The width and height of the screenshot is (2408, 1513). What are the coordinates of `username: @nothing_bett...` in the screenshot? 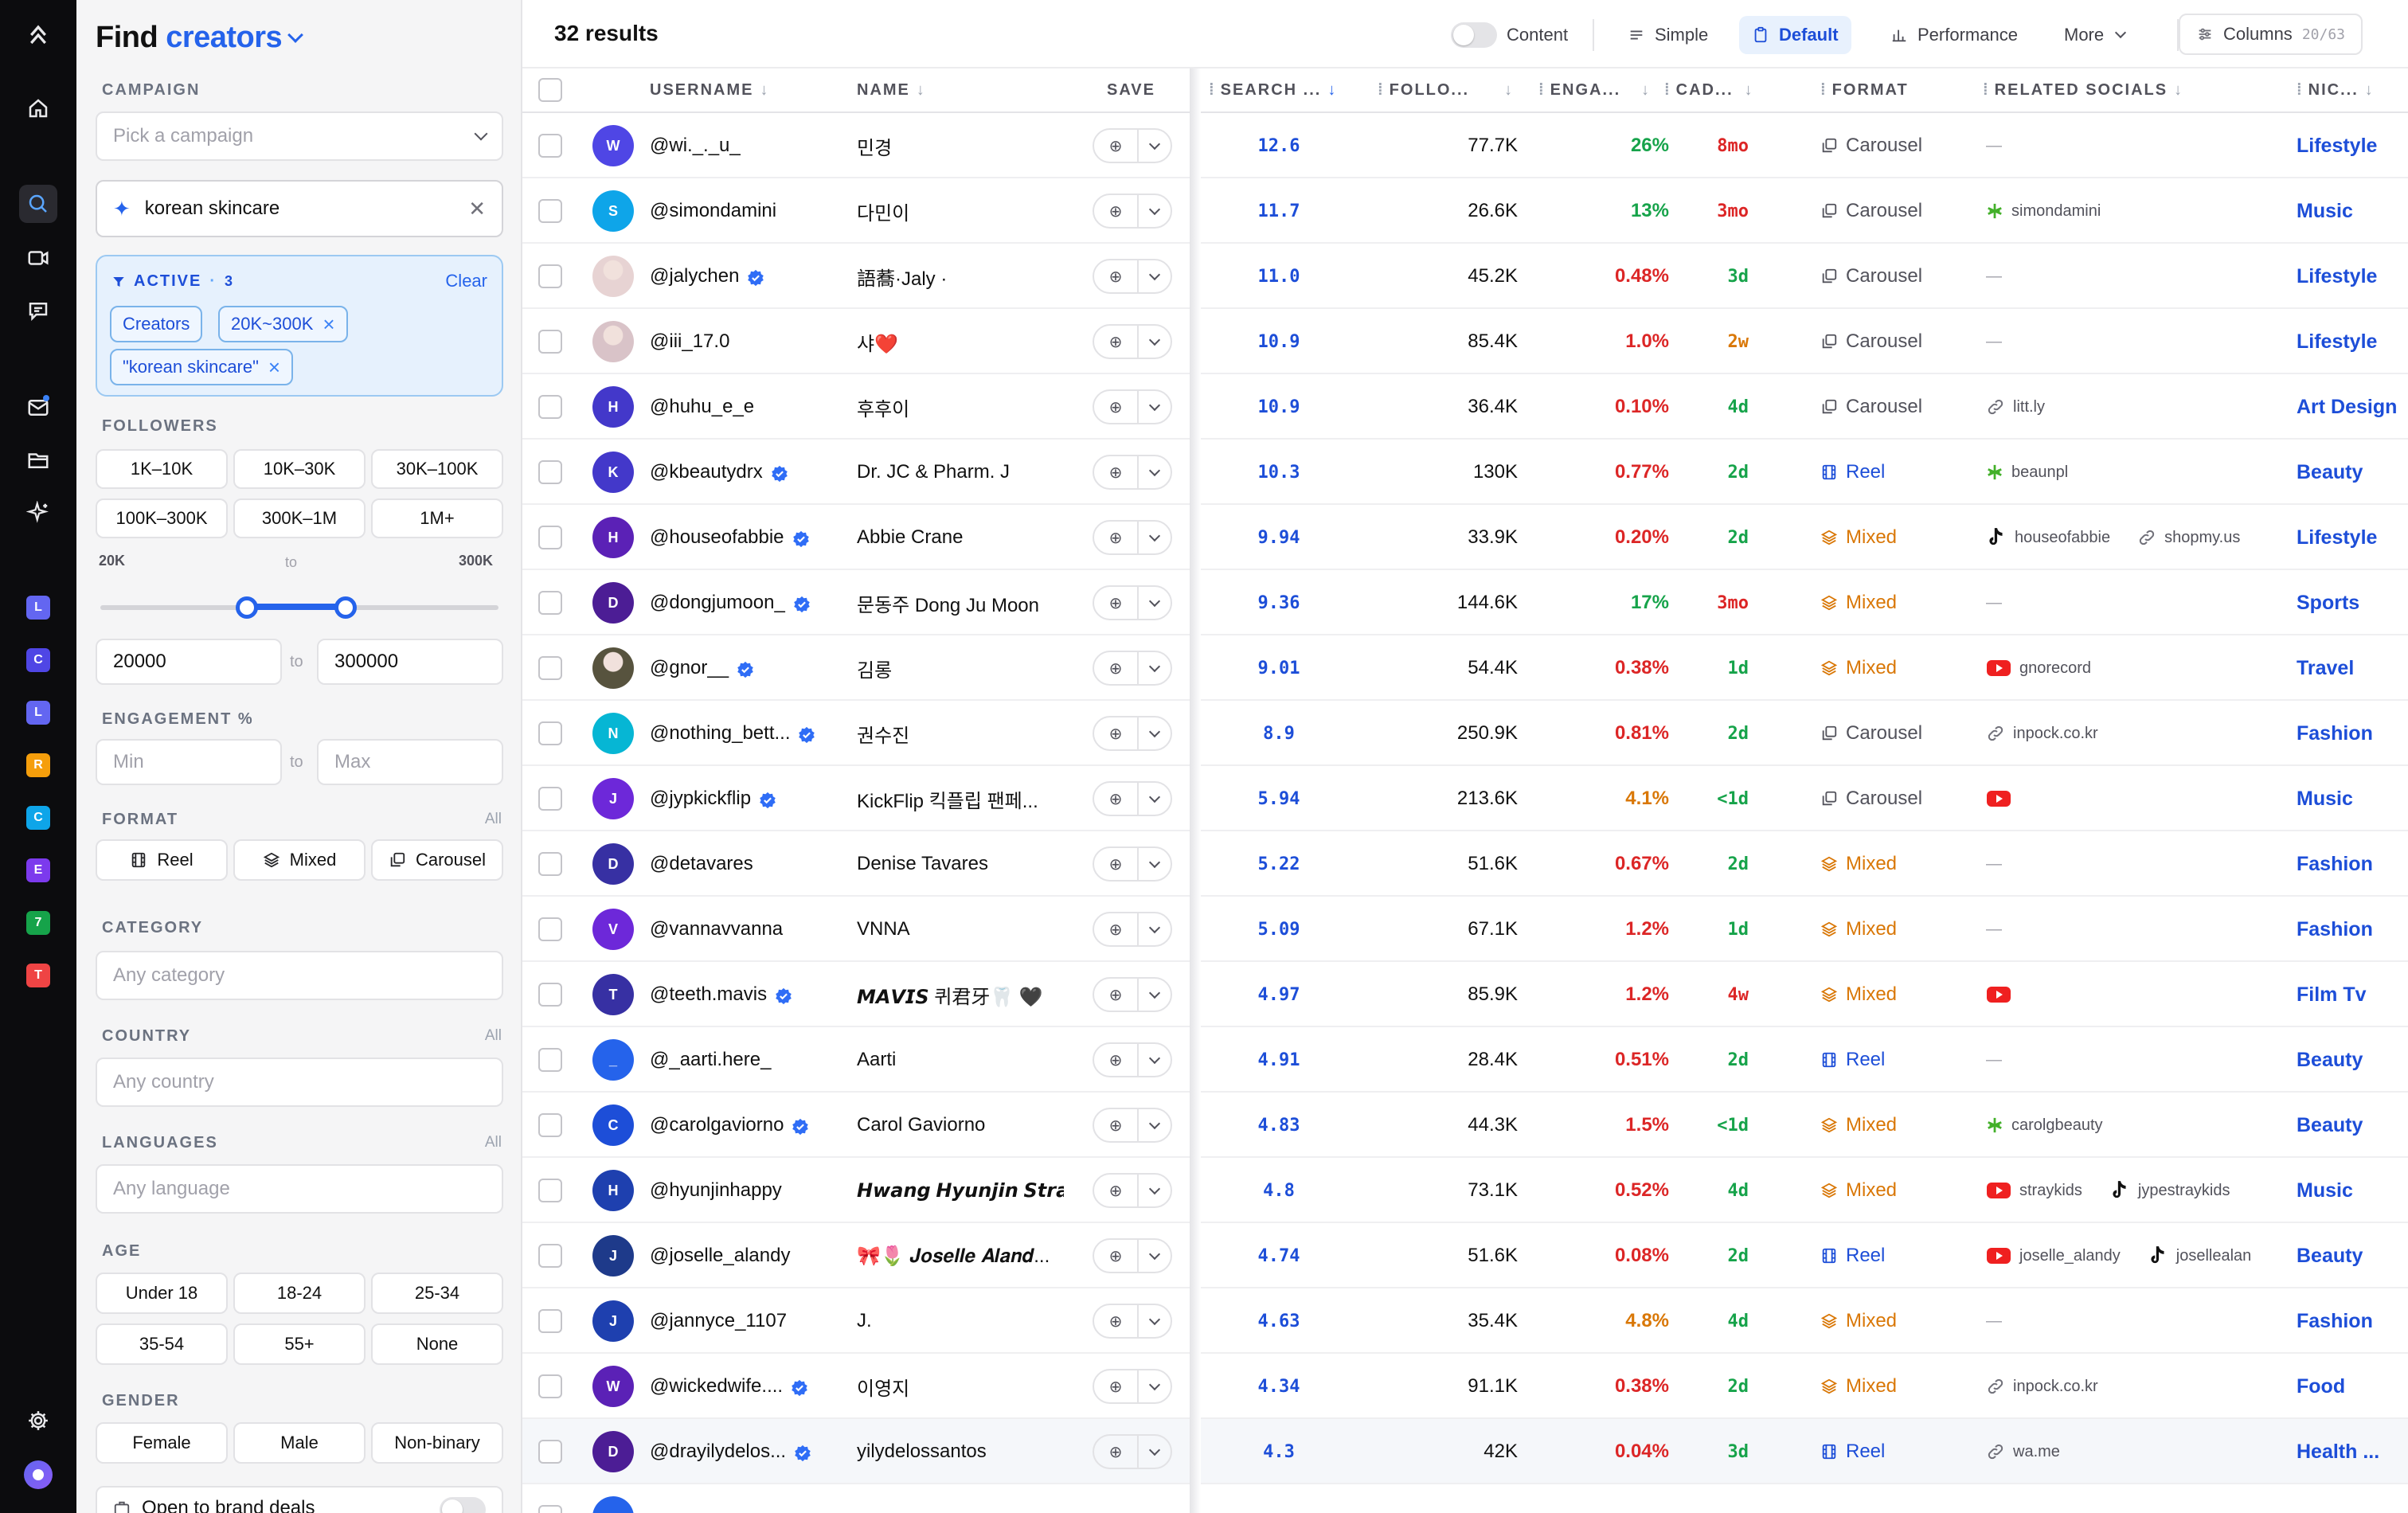 It's located at (720, 734).